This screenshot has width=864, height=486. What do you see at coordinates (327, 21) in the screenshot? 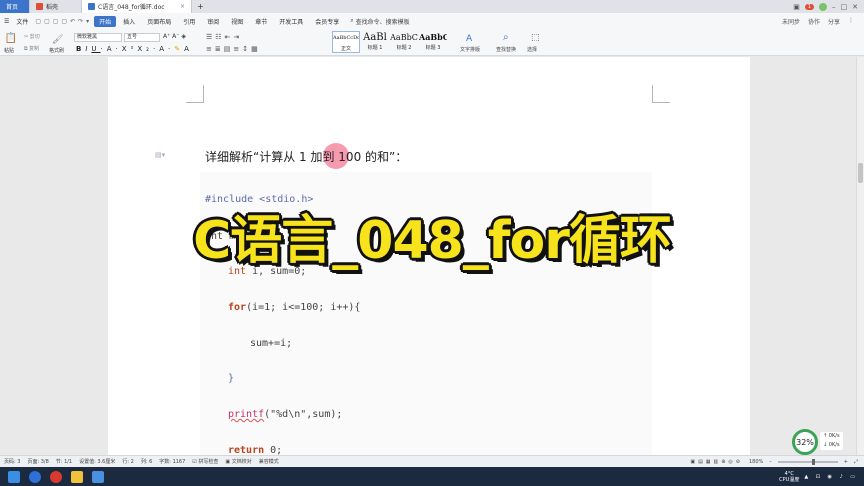
I see `menu-member: 会员专享` at bounding box center [327, 21].